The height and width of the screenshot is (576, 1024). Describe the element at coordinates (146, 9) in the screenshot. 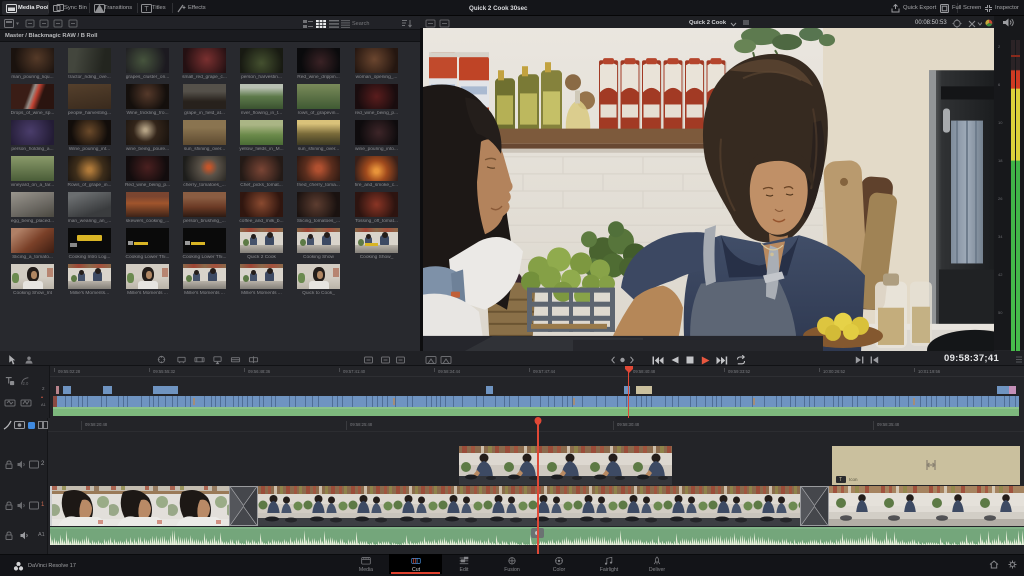

I see `svg-text: T` at that location.